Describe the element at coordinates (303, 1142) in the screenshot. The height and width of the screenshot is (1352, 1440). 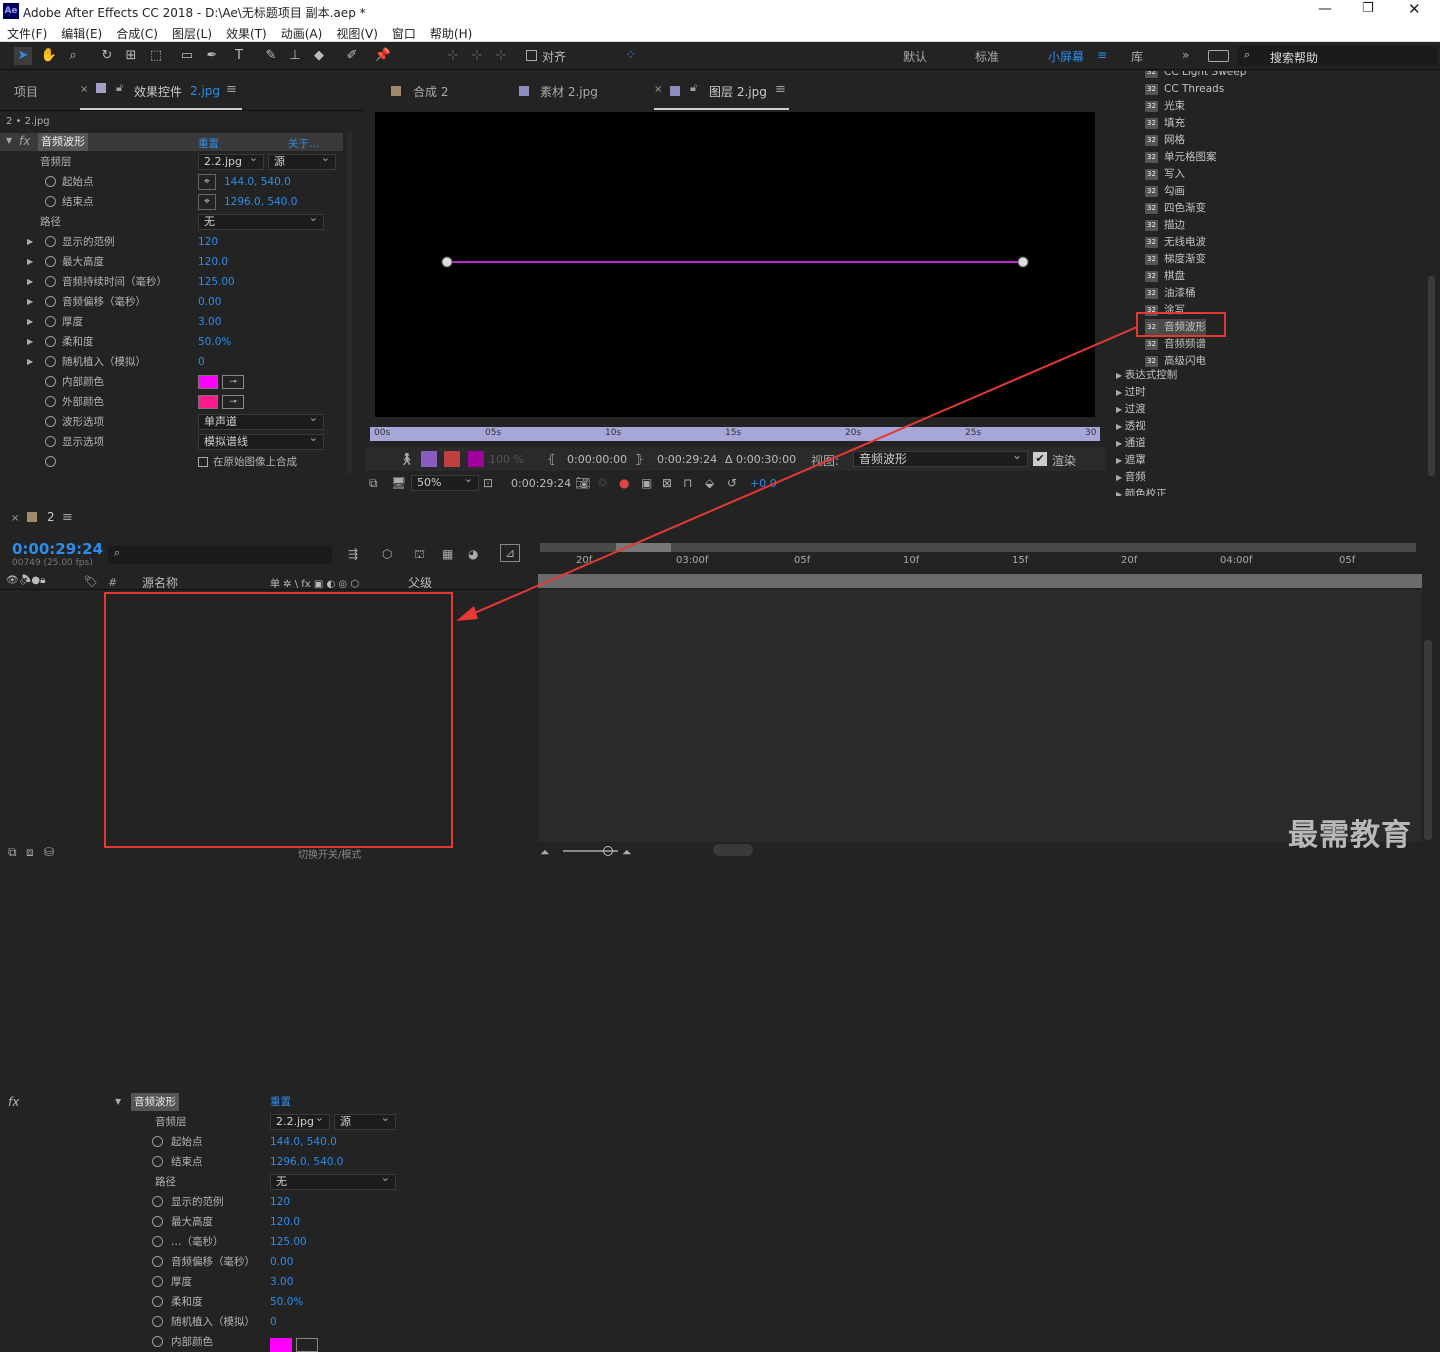
I see `property-value: 144.0, 540.0` at that location.